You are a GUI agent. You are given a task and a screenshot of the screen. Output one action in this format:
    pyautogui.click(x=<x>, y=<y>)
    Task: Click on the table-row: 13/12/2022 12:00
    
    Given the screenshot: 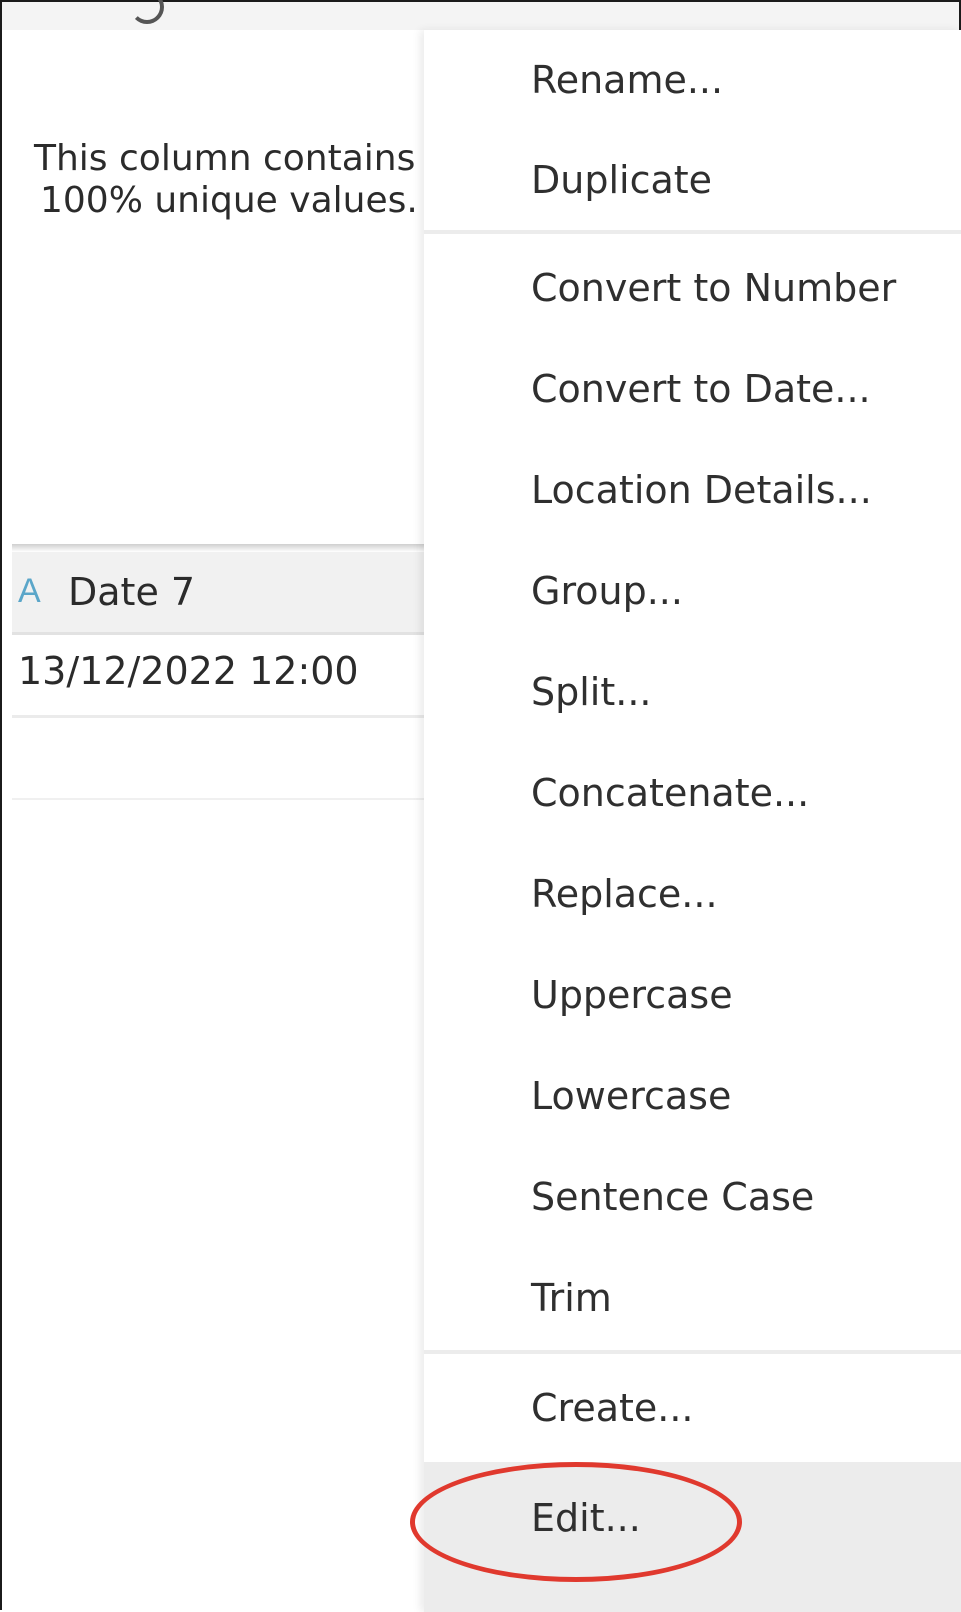 What is the action you would take?
    pyautogui.click(x=222, y=676)
    